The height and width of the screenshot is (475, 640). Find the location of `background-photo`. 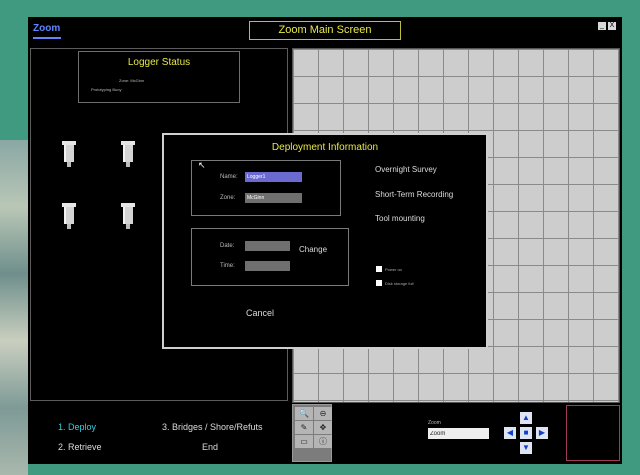

background-photo is located at coordinates (14, 307).